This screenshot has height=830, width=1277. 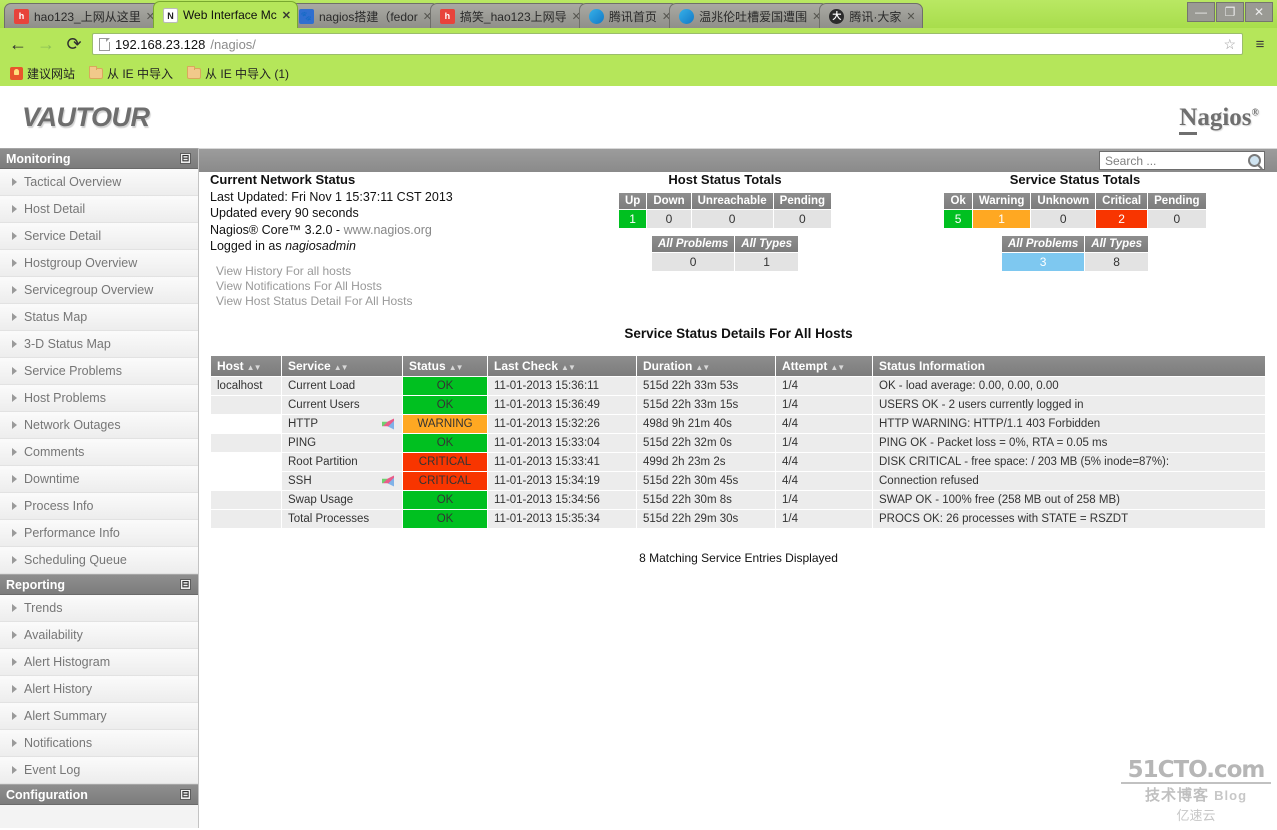 What do you see at coordinates (99, 770) in the screenshot?
I see `sidebar-item-event-log: Event Log` at bounding box center [99, 770].